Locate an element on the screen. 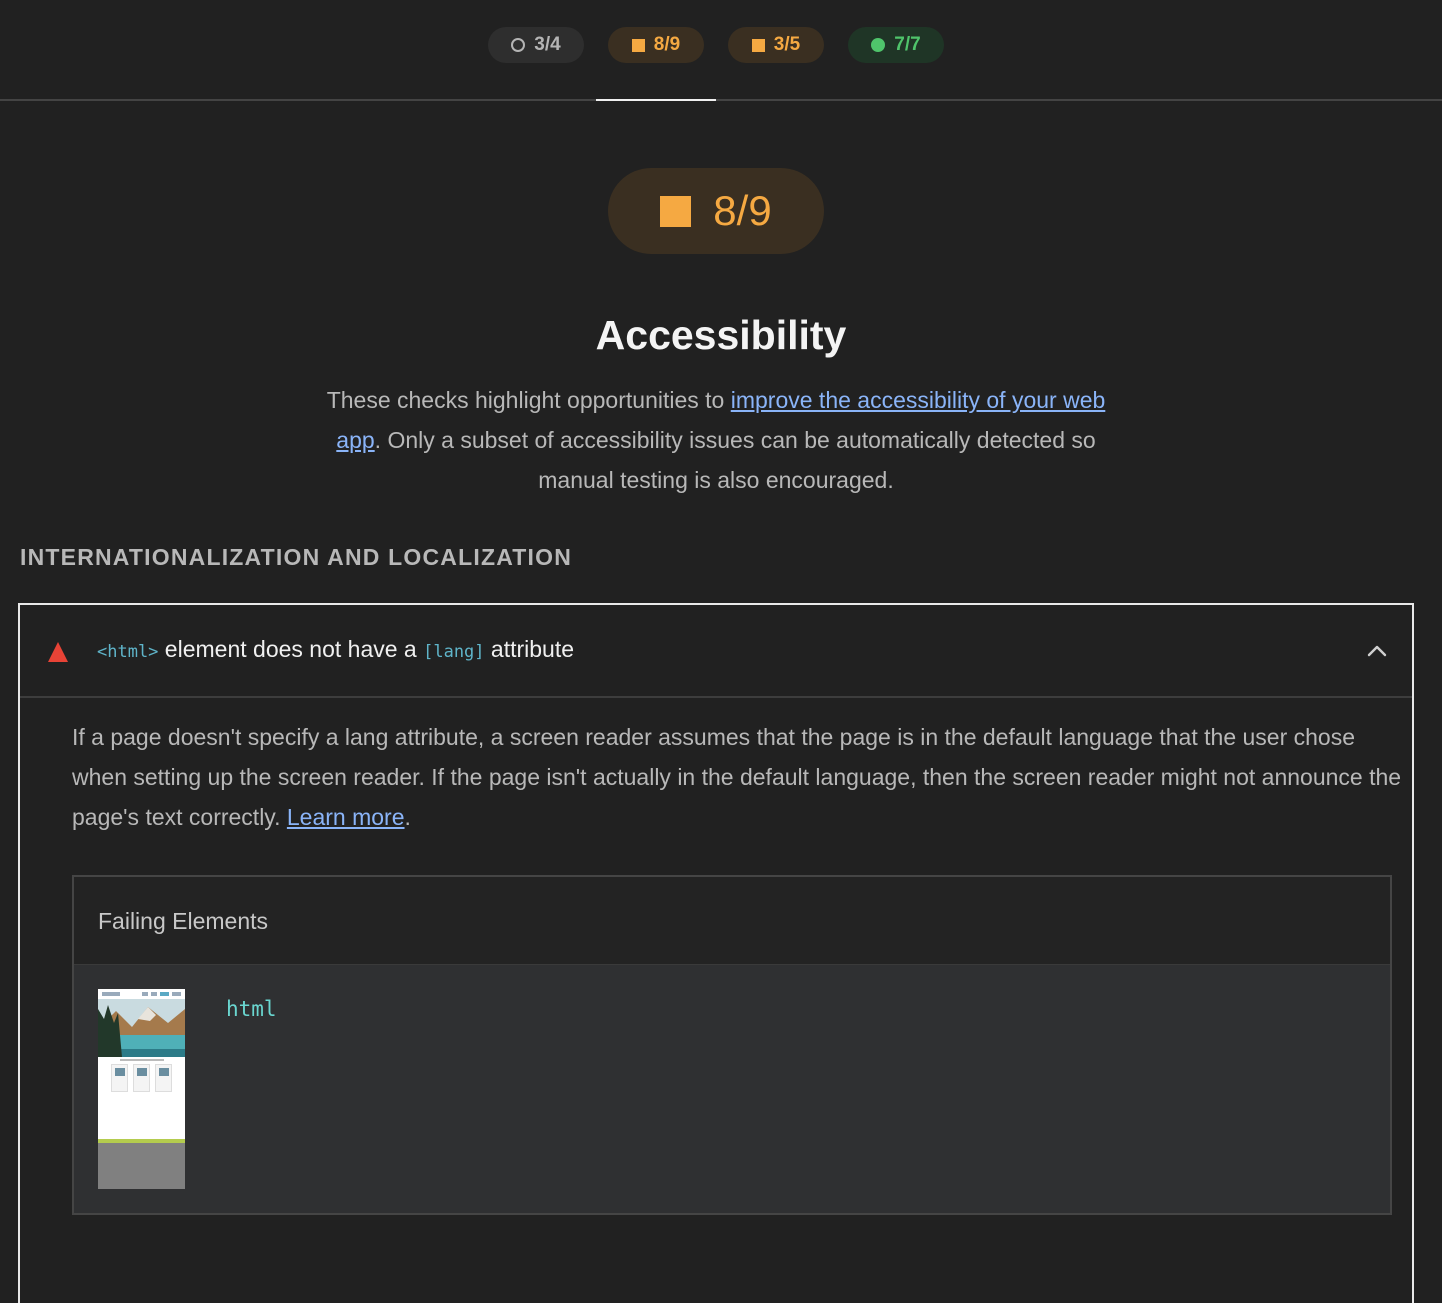 This screenshot has height=1303, width=1442. active-tab-indicator is located at coordinates (656, 100).